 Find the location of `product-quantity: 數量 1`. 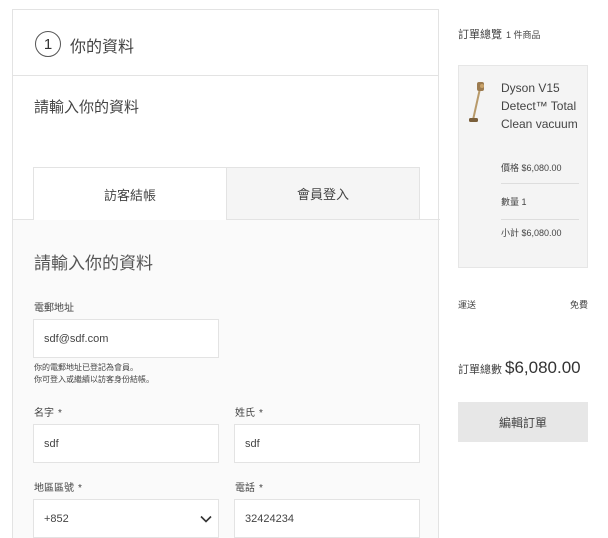

product-quantity: 數量 1 is located at coordinates (514, 202).